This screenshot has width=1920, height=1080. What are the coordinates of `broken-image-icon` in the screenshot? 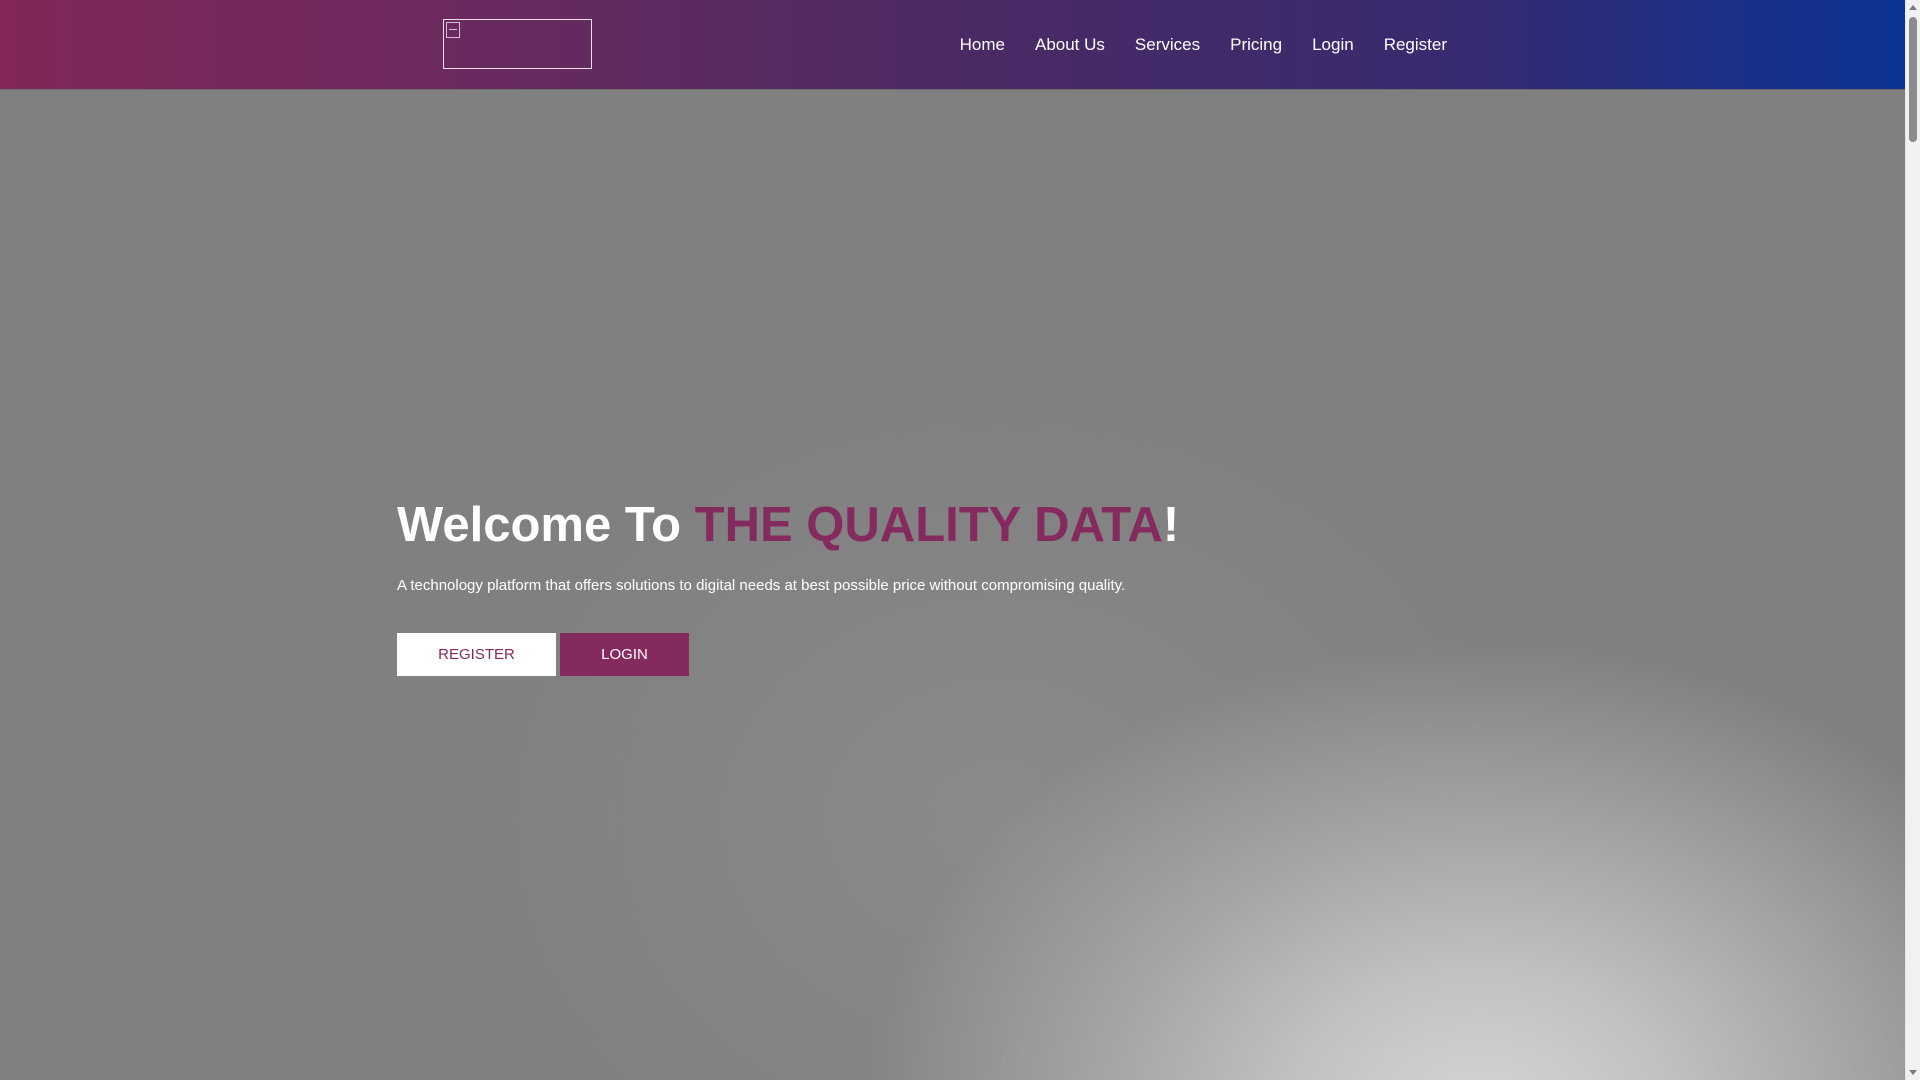 It's located at (453, 30).